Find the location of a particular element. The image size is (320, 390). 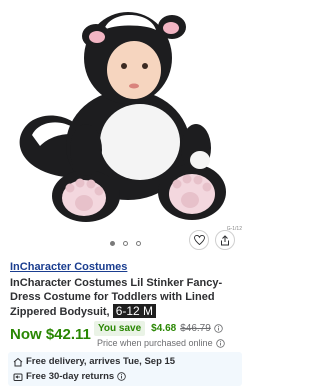

savings: You save $4.68 $46.79 is located at coordinates (158, 328).